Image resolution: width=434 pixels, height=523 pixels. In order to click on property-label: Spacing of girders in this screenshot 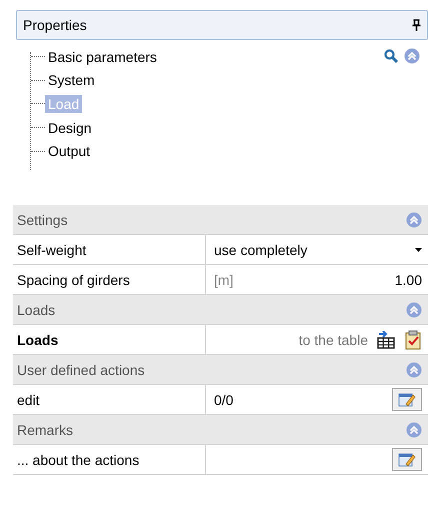, I will do `click(109, 279)`.